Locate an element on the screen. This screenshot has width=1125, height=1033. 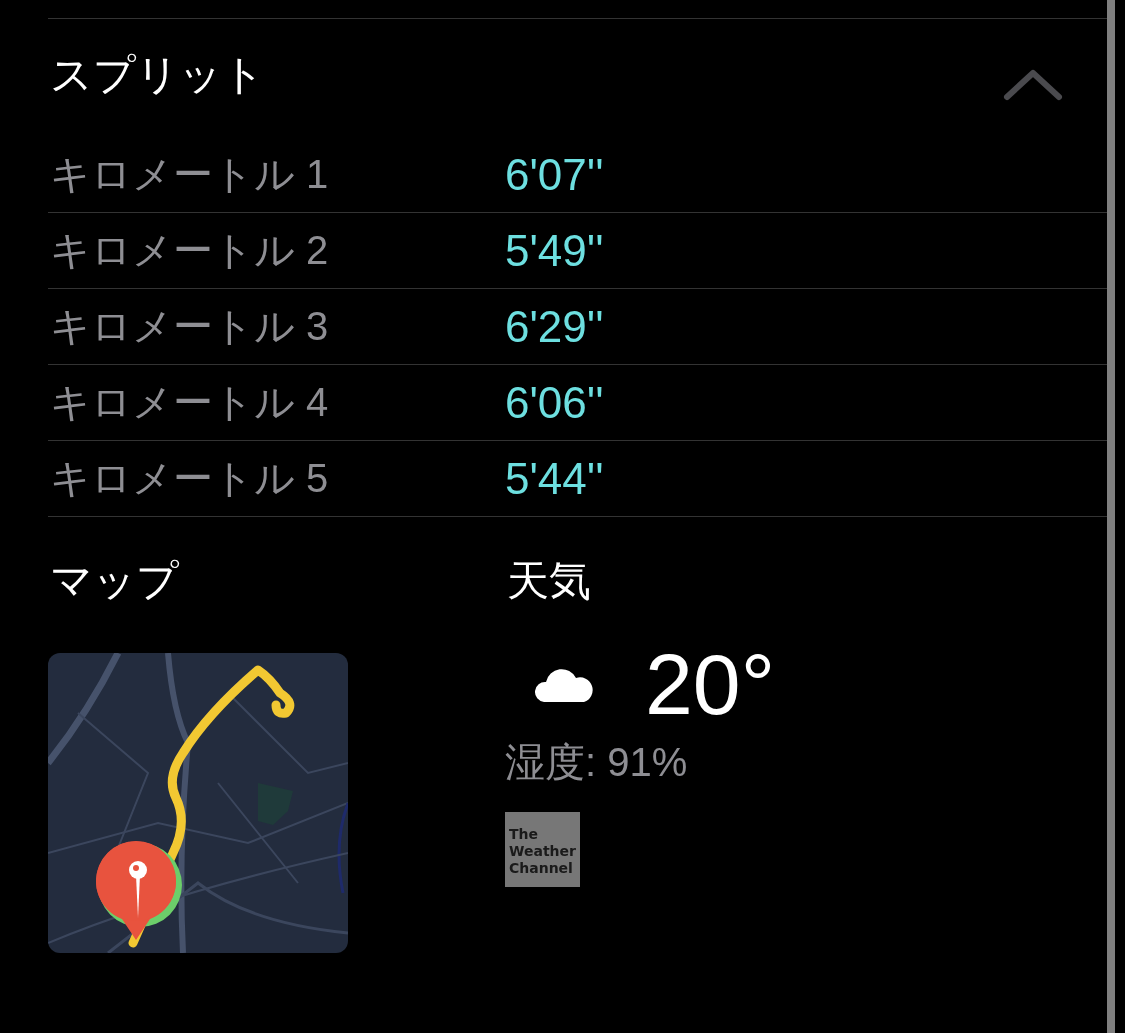
split-label: キロメートル 3 is located at coordinates (189, 326).